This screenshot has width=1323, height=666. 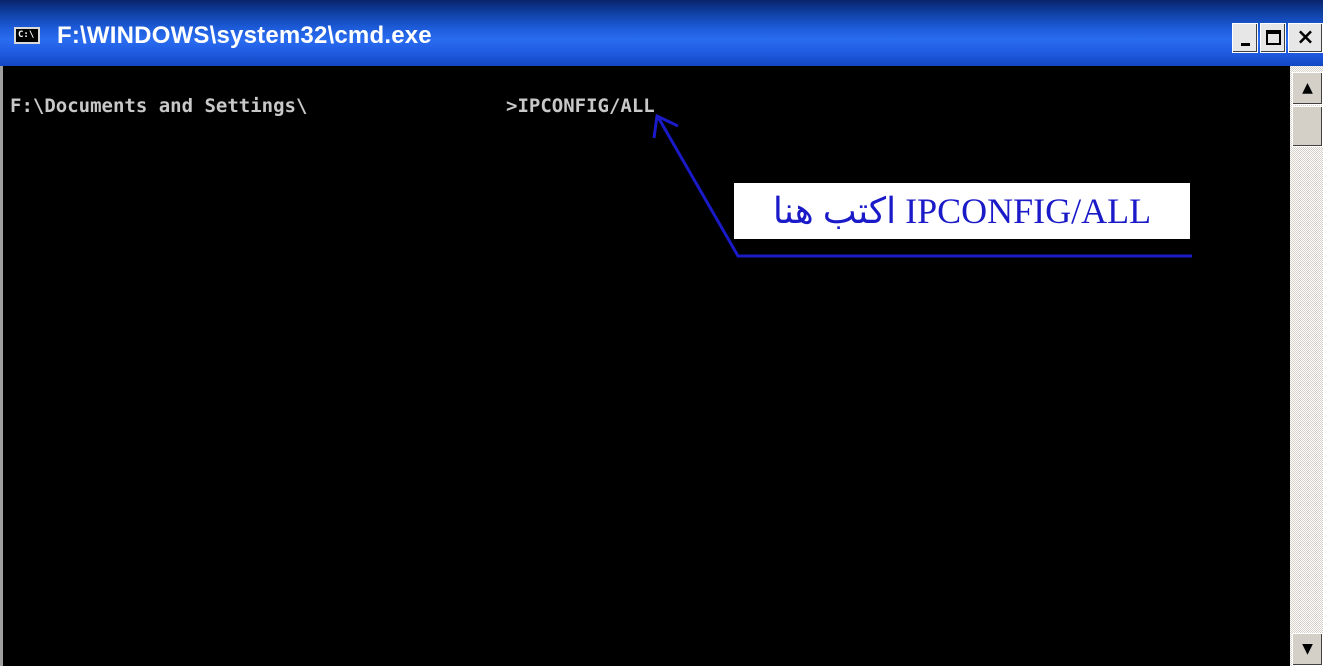 What do you see at coordinates (244, 35) in the screenshot?
I see `window-title: F:\WINDOWS\system32\cmd.exe` at bounding box center [244, 35].